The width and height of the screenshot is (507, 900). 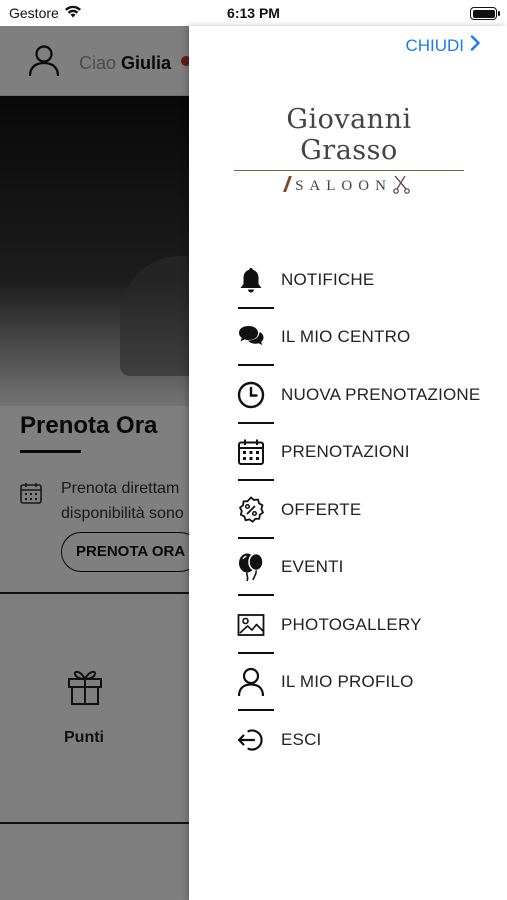 I want to click on menu-label: NOTIFICHE, so click(x=328, y=279).